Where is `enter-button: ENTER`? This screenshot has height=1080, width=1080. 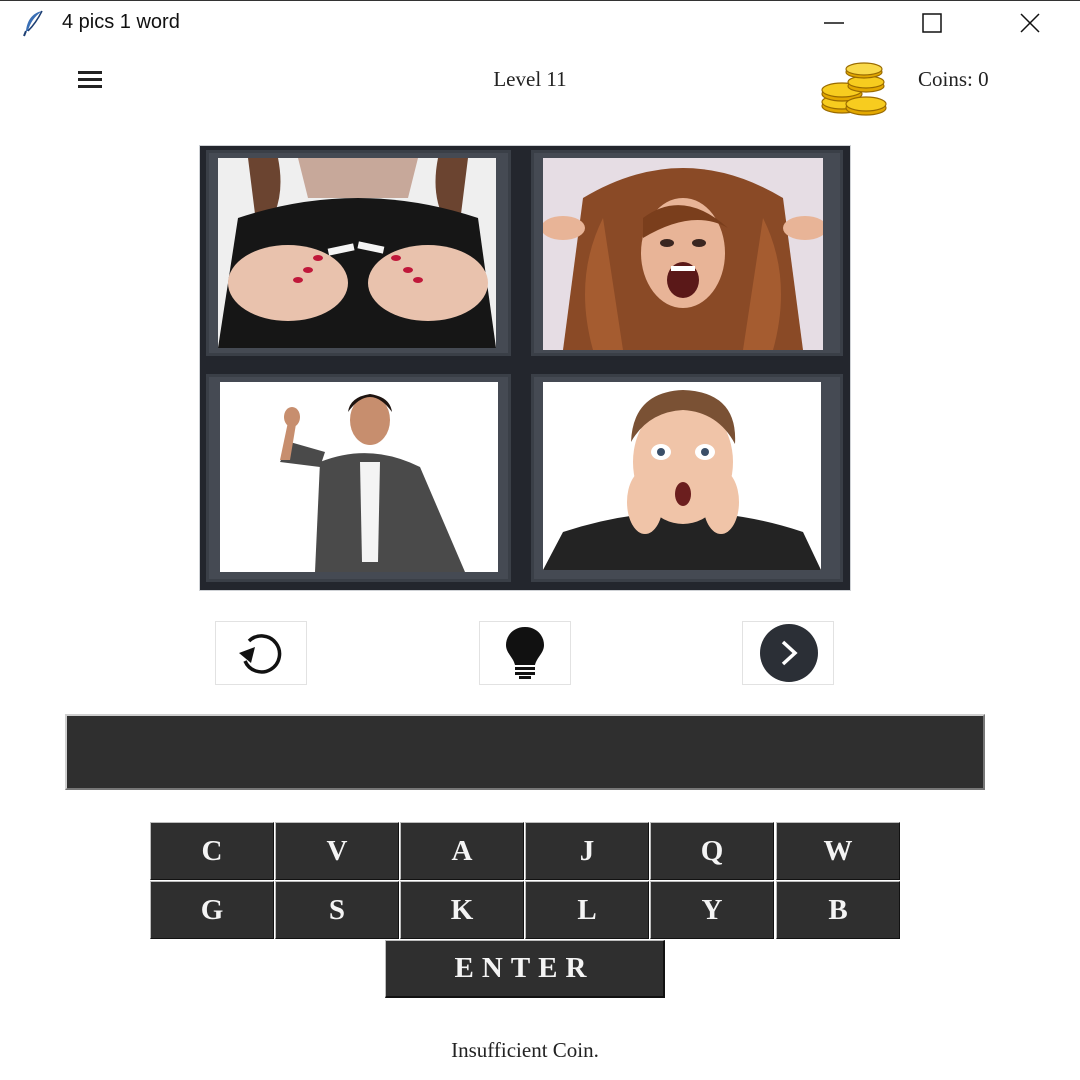
enter-button: ENTER is located at coordinates (525, 969).